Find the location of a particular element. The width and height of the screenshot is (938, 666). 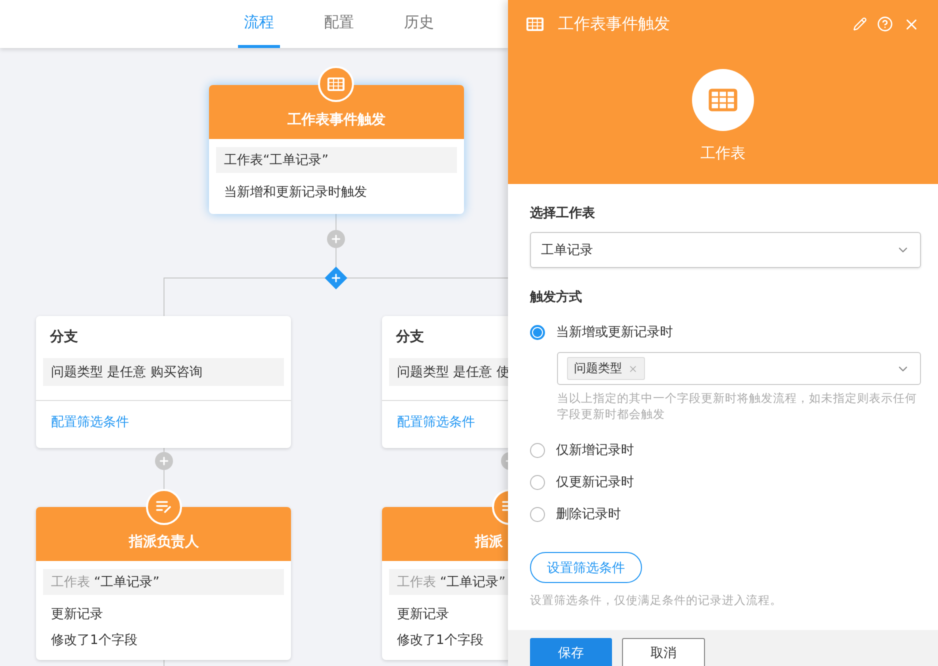

card-title: 指派负责人 is located at coordinates (164, 542).